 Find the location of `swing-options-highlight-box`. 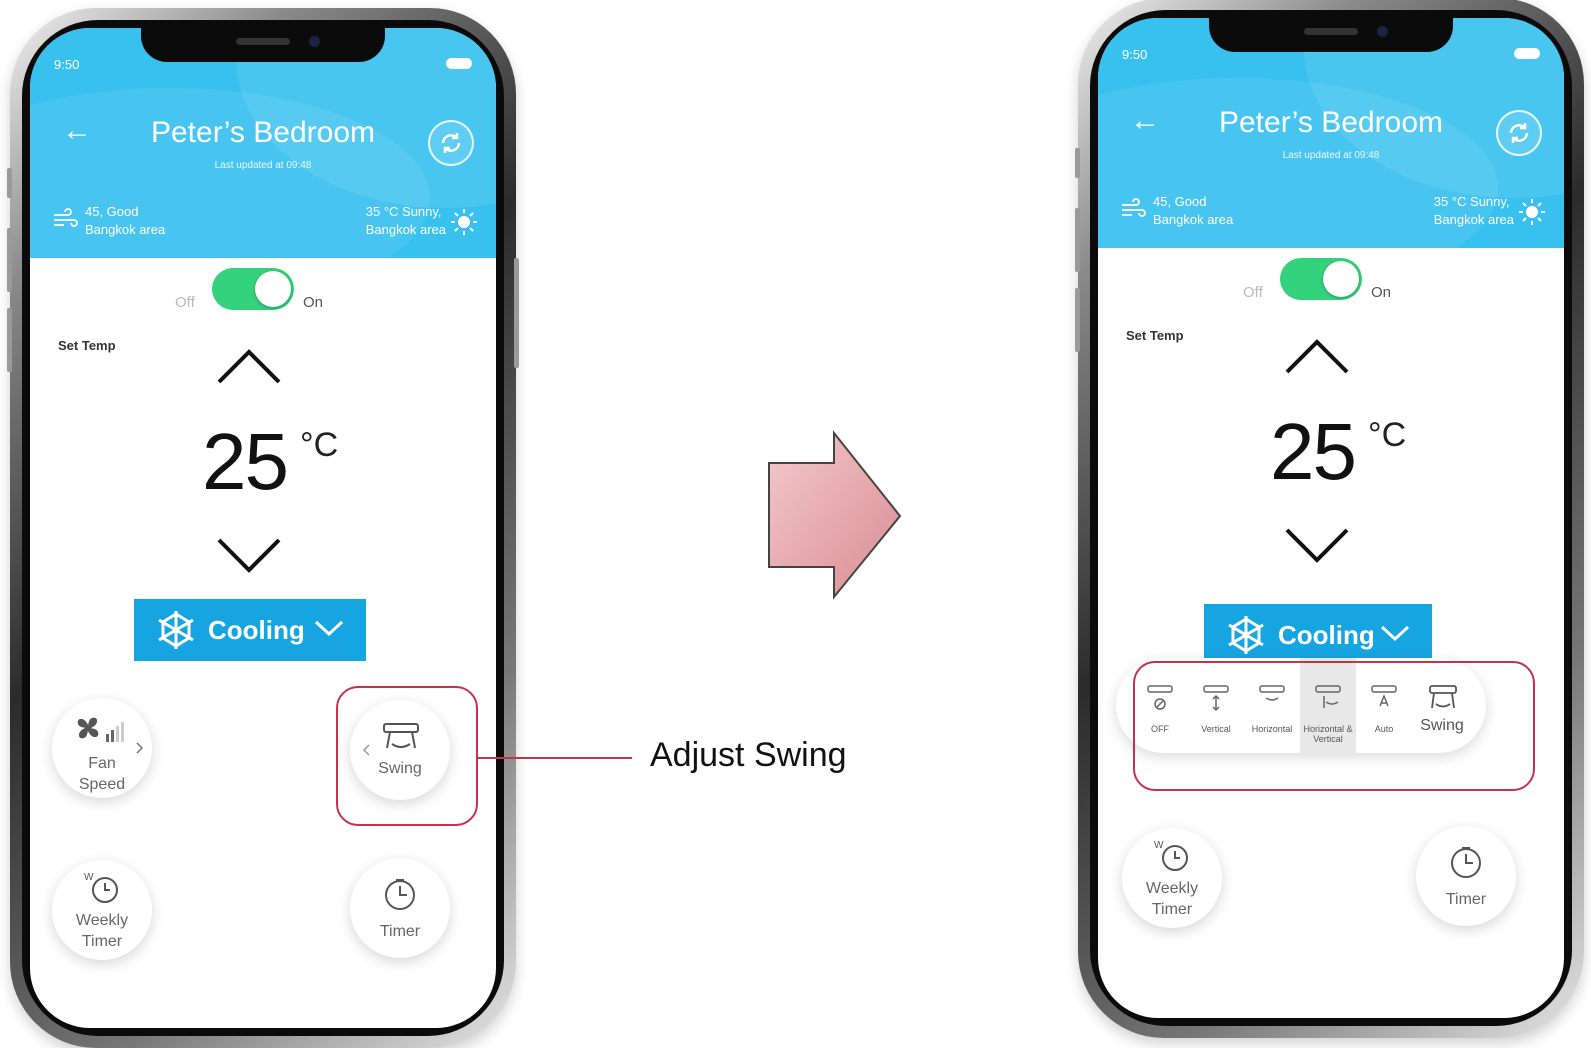

swing-options-highlight-box is located at coordinates (1334, 726).